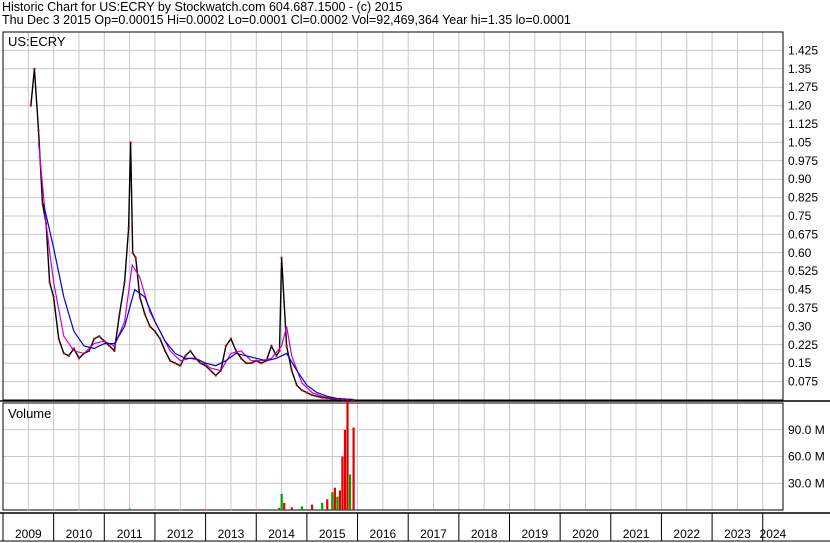 The image size is (830, 543). What do you see at coordinates (231, 534) in the screenshot?
I see `x-tick-label: 2013` at bounding box center [231, 534].